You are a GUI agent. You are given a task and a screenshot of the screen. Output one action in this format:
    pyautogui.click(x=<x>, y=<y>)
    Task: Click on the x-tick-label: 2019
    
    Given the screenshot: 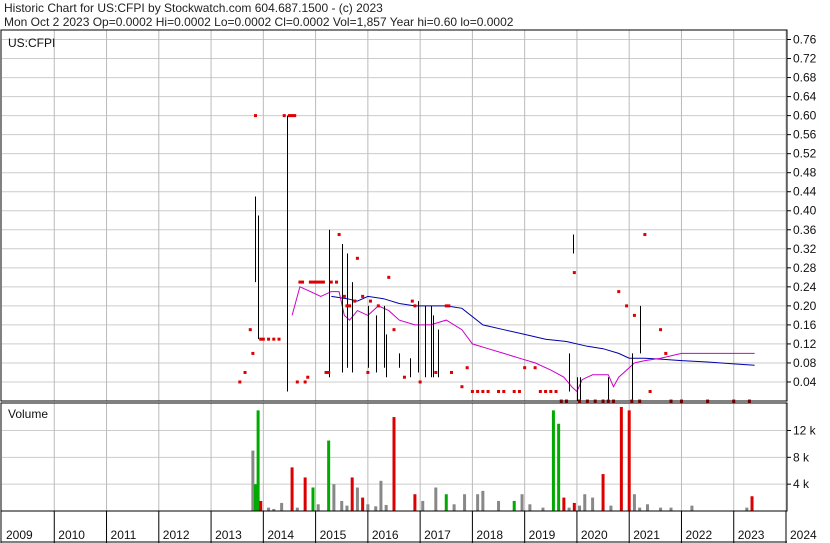 What is the action you would take?
    pyautogui.click(x=542, y=535)
    